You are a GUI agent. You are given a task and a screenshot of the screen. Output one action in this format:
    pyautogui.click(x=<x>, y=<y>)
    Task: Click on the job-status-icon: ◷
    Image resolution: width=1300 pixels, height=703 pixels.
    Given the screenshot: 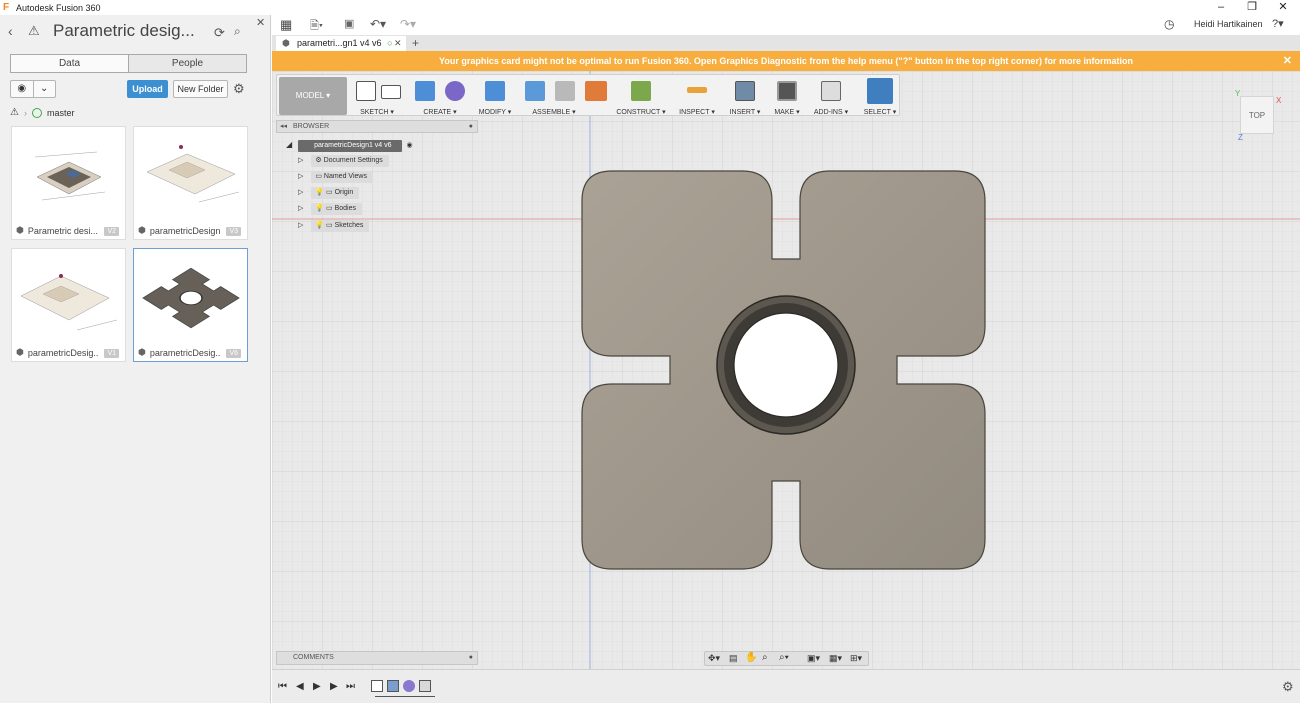 What is the action you would take?
    pyautogui.click(x=1169, y=24)
    